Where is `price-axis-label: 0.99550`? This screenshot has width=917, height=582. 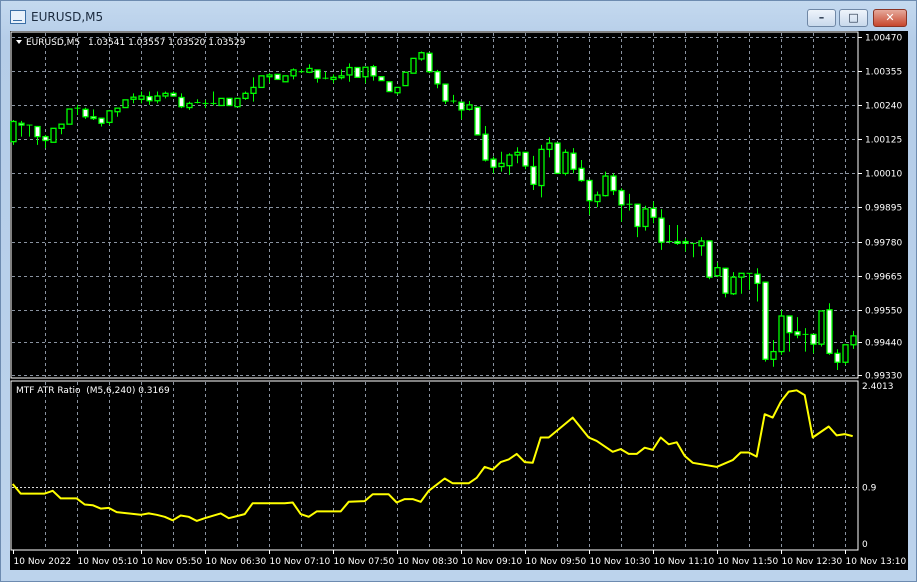 price-axis-label: 0.99550 is located at coordinates (883, 312).